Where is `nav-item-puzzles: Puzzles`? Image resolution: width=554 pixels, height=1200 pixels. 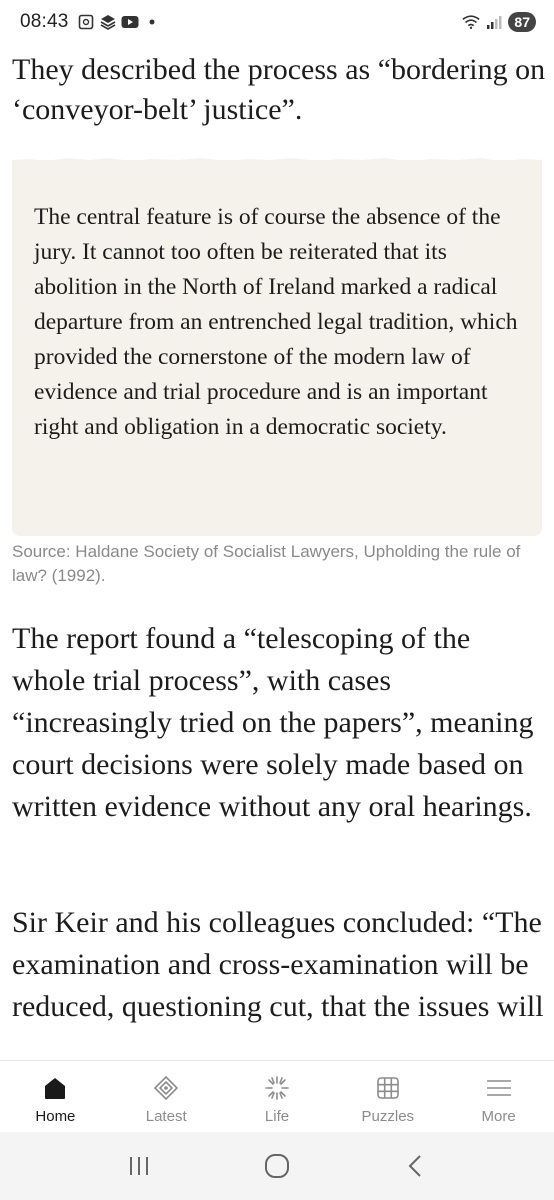
nav-item-puzzles: Puzzles is located at coordinates (387, 1096).